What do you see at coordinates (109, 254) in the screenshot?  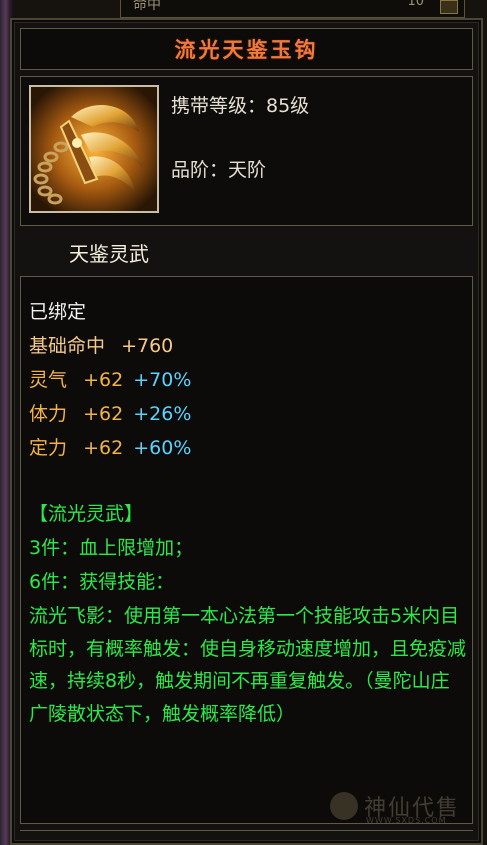 I see `item-series-label: 天鉴灵武` at bounding box center [109, 254].